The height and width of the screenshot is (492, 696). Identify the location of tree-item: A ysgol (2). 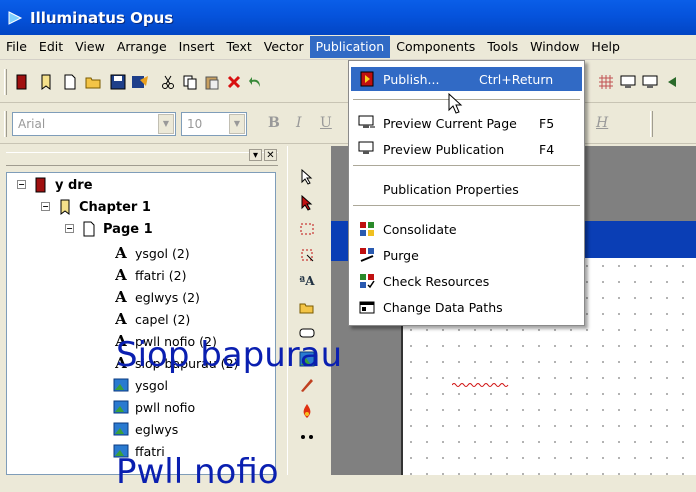
(151, 253).